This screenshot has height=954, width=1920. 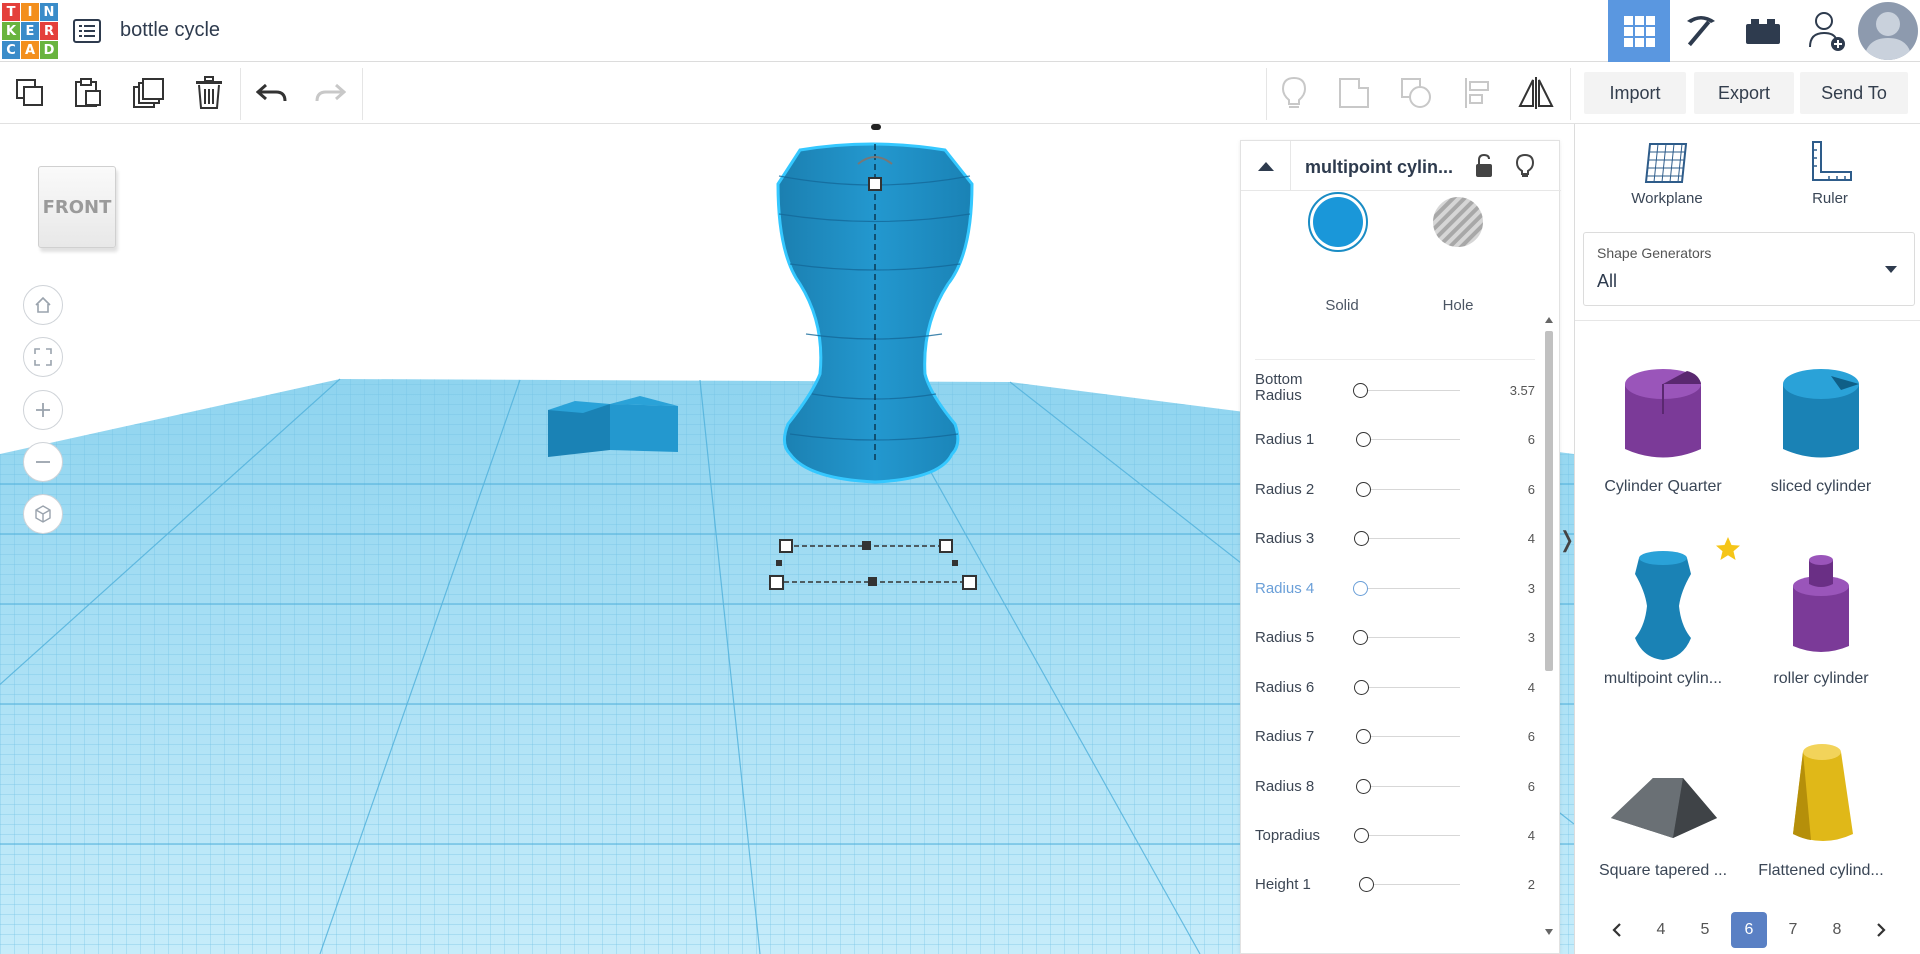 What do you see at coordinates (1667, 198) in the screenshot?
I see `workplane-label: Workplane` at bounding box center [1667, 198].